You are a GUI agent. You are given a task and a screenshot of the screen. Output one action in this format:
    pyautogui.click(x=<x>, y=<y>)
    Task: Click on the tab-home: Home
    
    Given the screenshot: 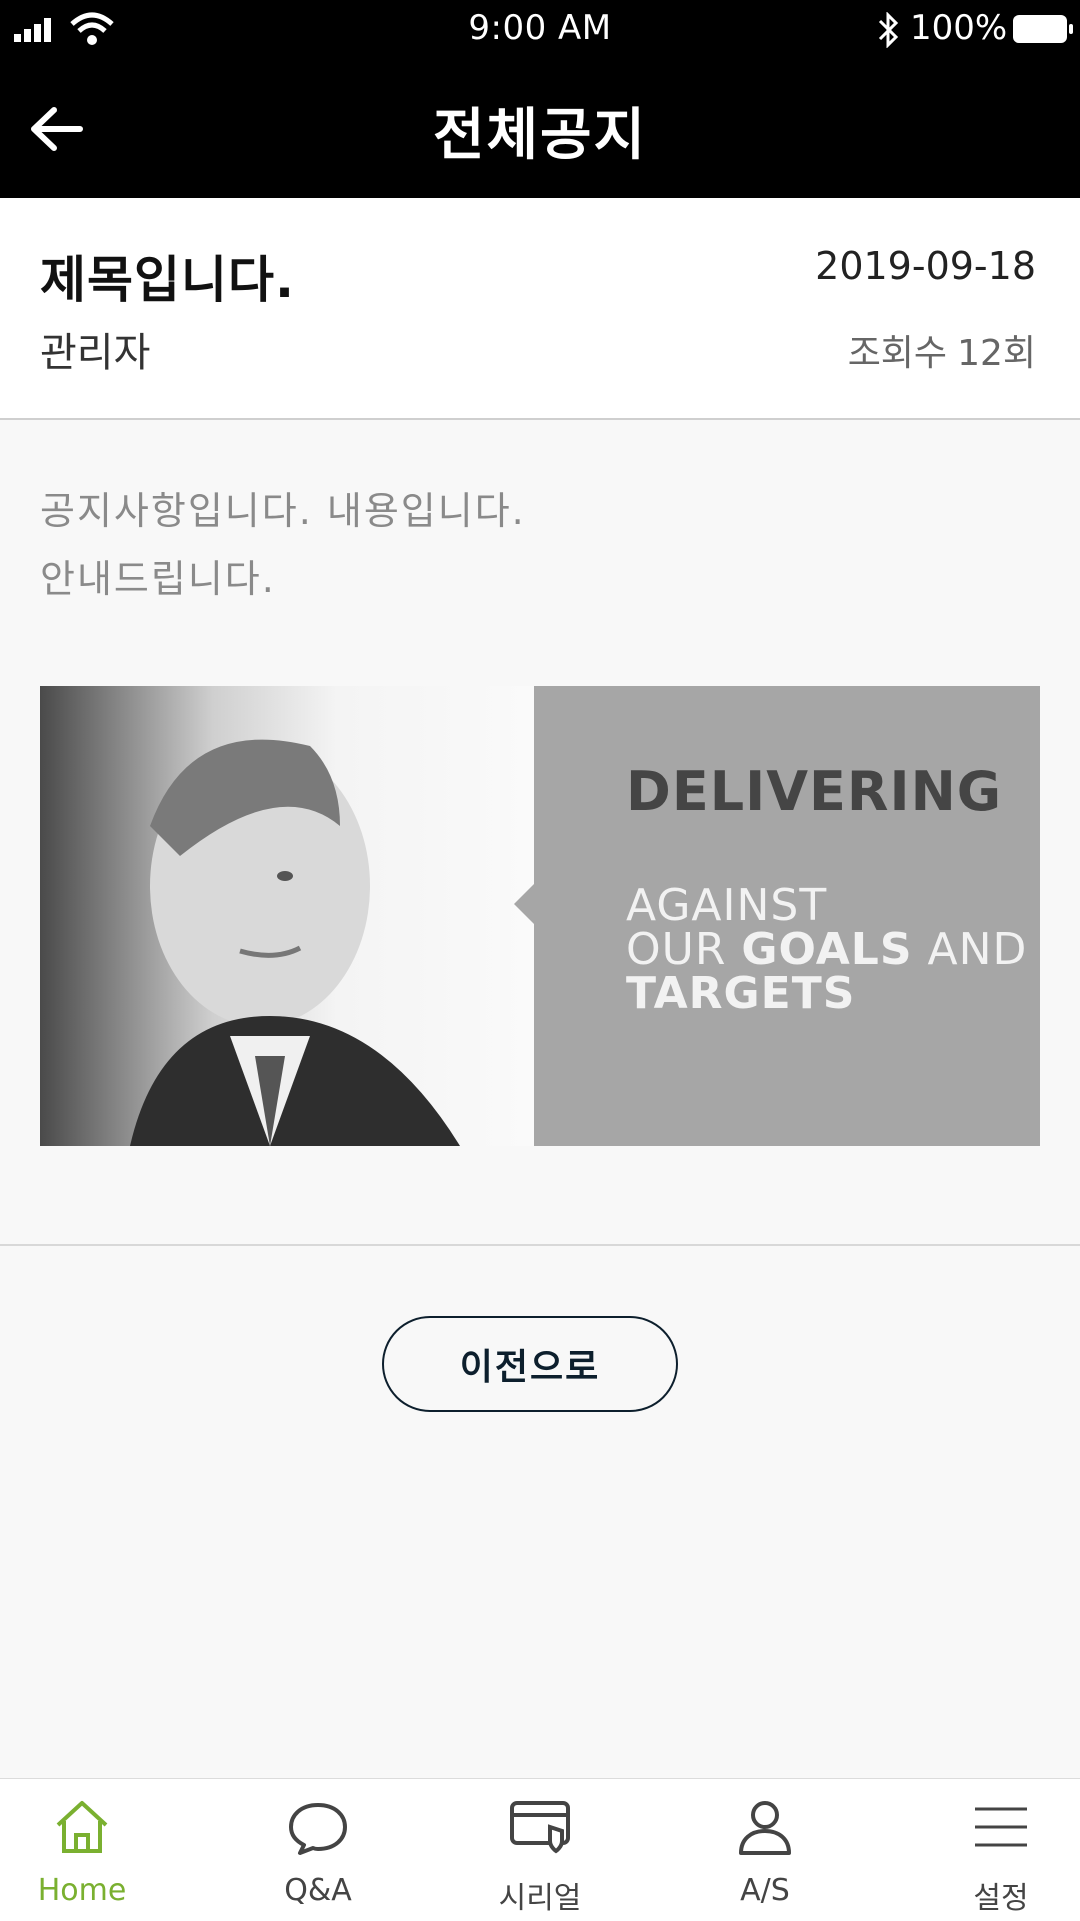 What is the action you would take?
    pyautogui.click(x=95, y=1850)
    